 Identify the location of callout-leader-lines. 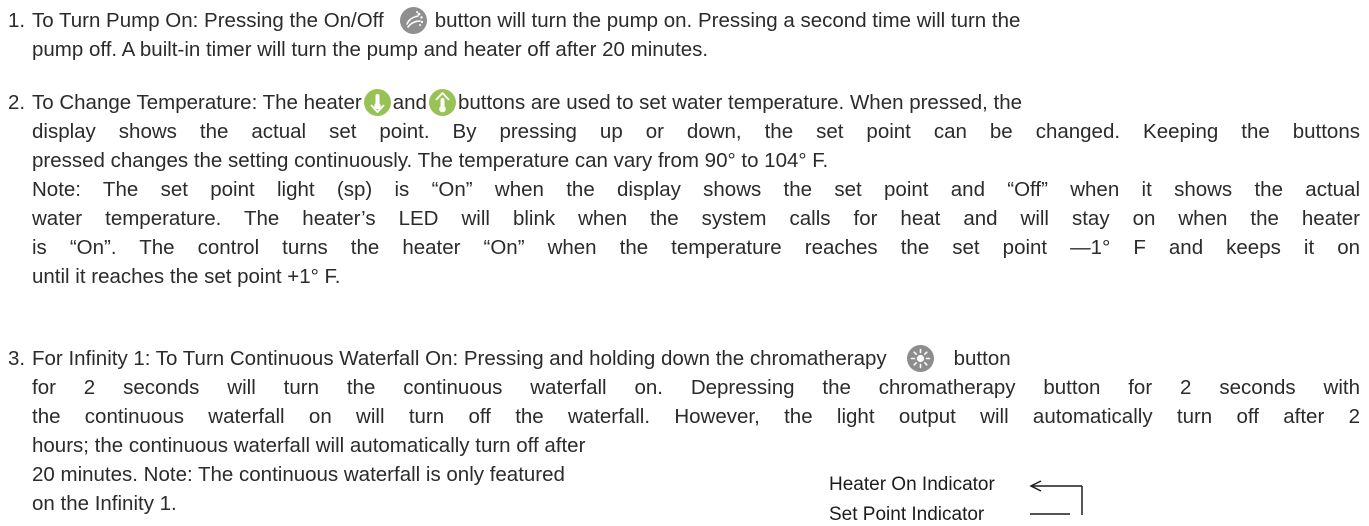
(1056, 497).